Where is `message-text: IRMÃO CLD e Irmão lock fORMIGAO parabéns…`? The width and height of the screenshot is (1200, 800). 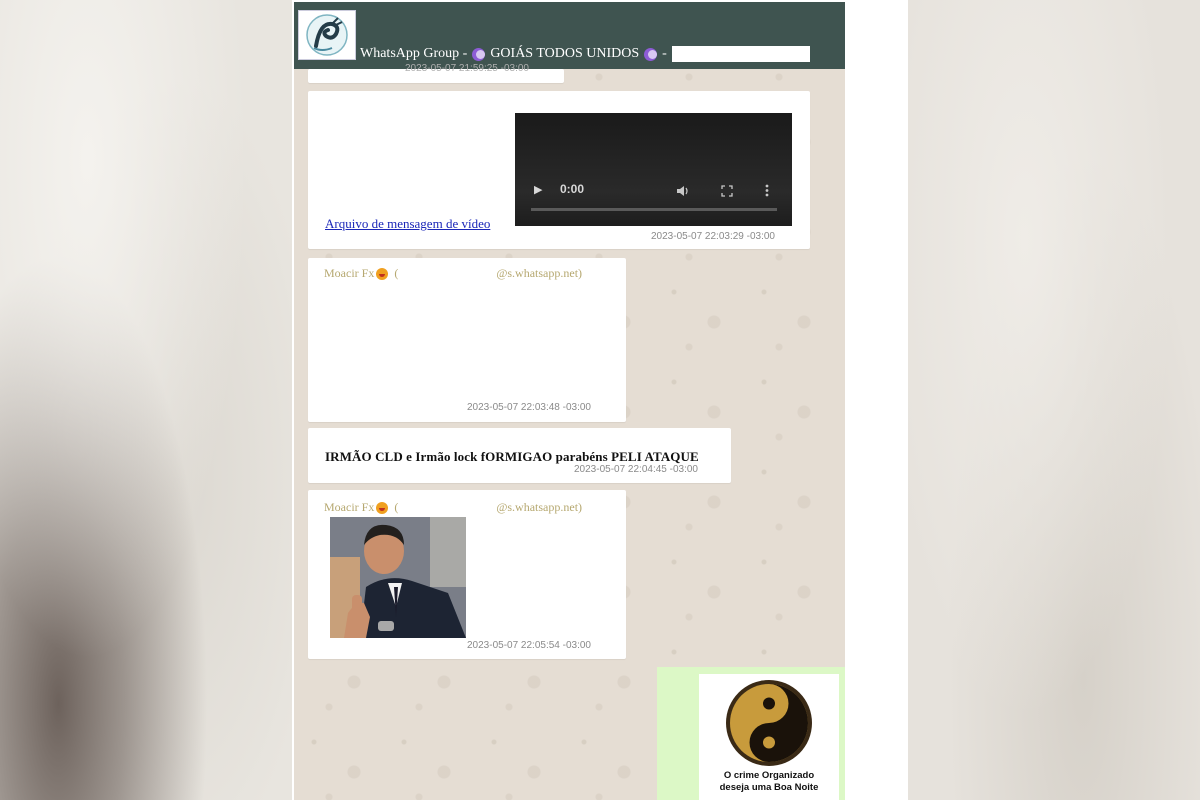
message-text: IRMÃO CLD e Irmão lock fORMIGAO parabéns… is located at coordinates (512, 456).